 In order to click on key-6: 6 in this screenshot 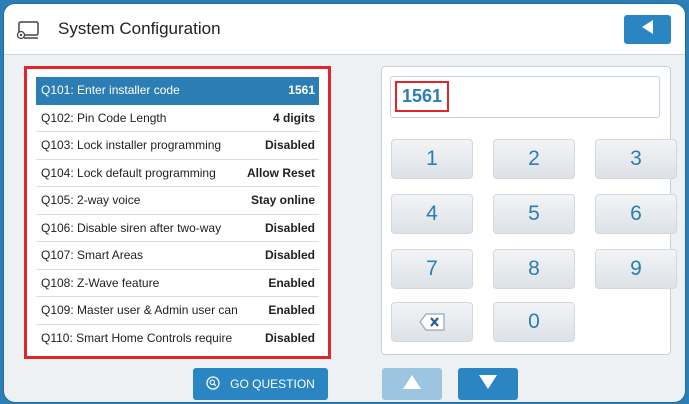, I will do `click(636, 214)`.